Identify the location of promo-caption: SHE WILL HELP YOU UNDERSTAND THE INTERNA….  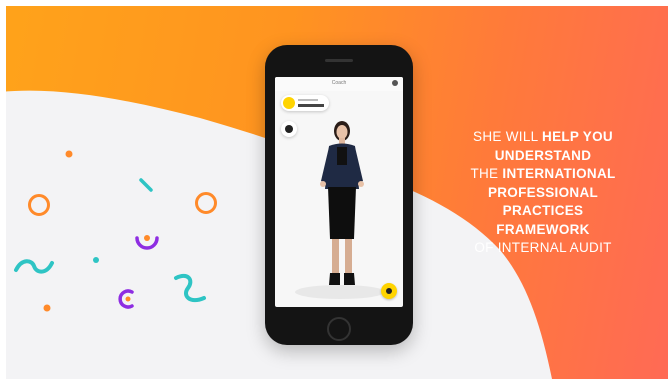
(543, 193).